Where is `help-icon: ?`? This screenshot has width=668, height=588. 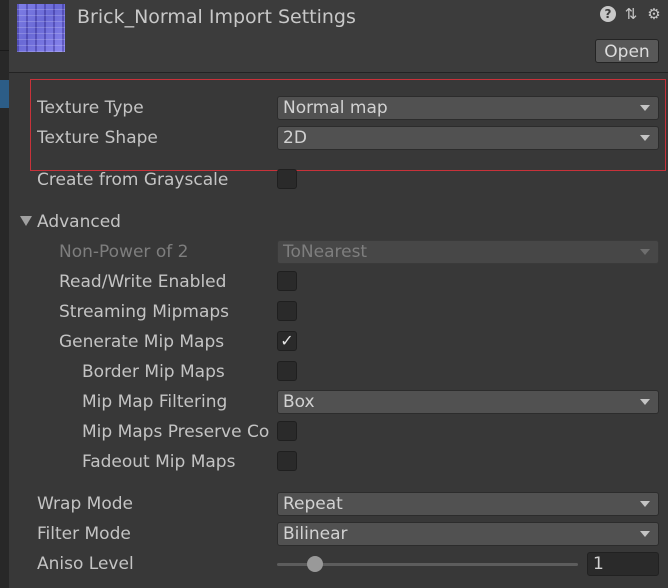 help-icon: ? is located at coordinates (608, 14).